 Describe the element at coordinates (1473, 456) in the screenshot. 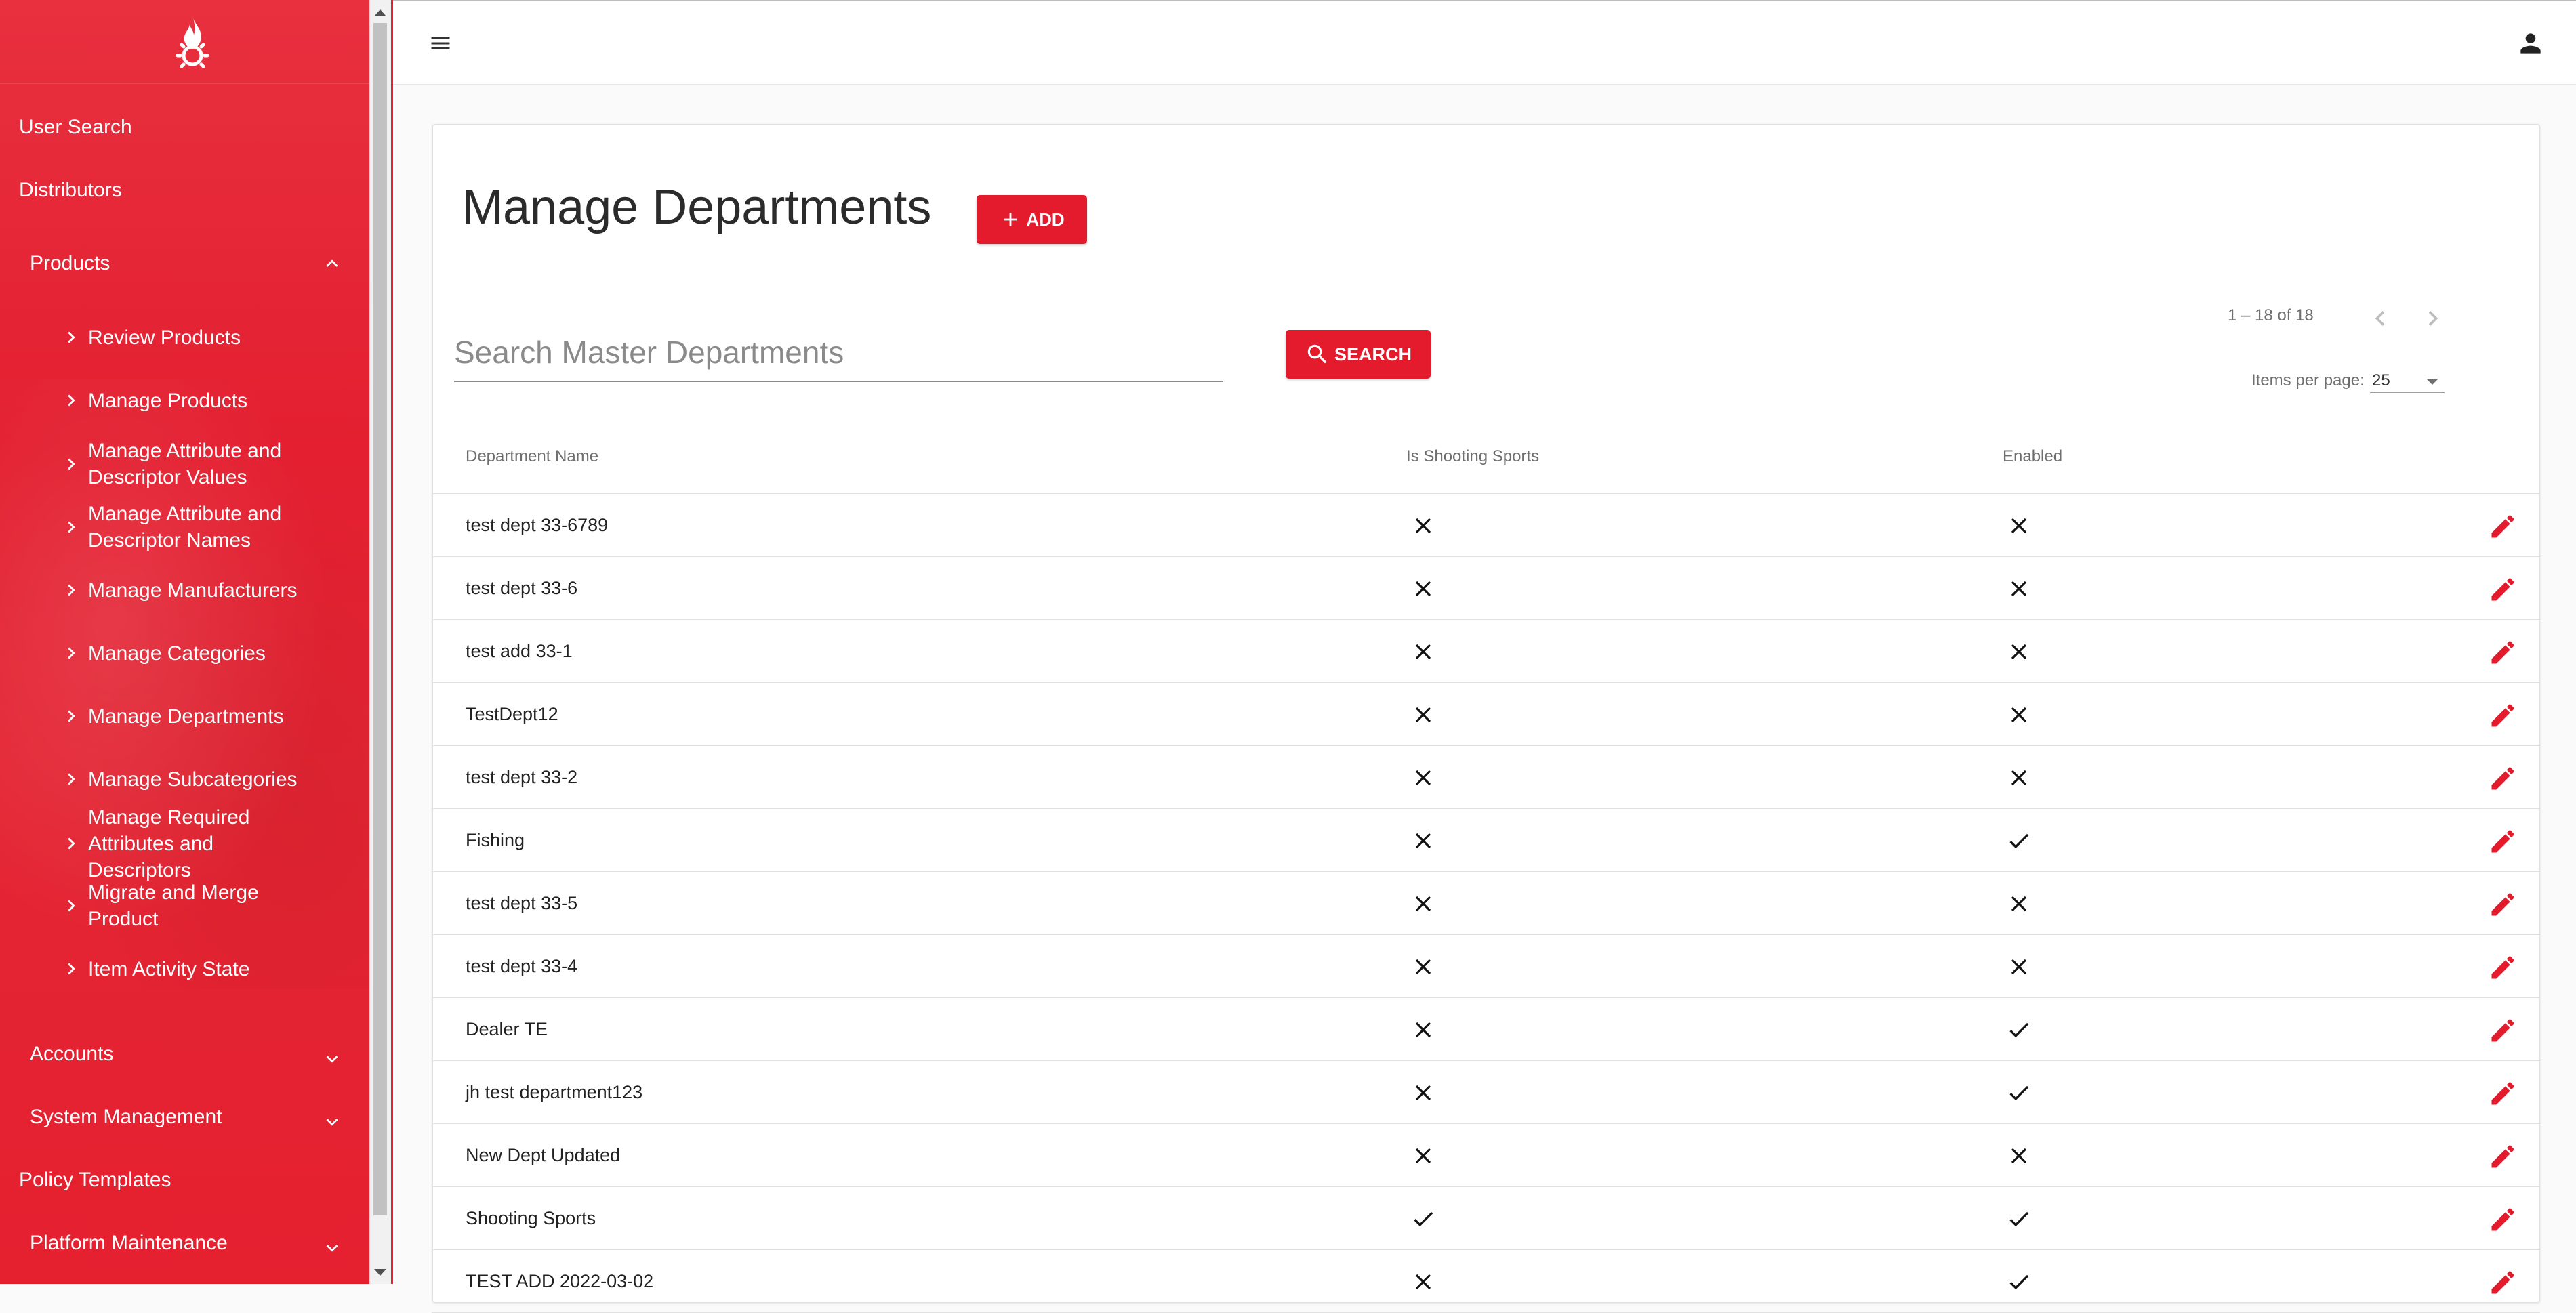

I see `column-header-shooting-sports: Is Shooting Sports` at that location.